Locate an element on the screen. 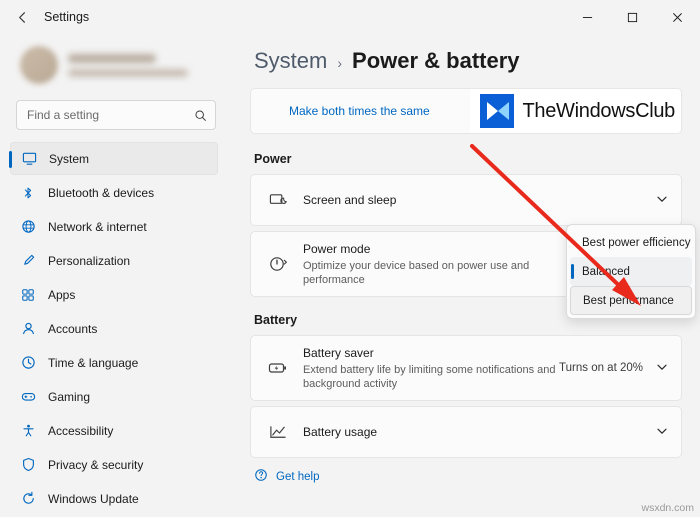 This screenshot has width=700, height=517. dropdown-option-best-power-efficiency: Best power efficiency is located at coordinates (631, 242).